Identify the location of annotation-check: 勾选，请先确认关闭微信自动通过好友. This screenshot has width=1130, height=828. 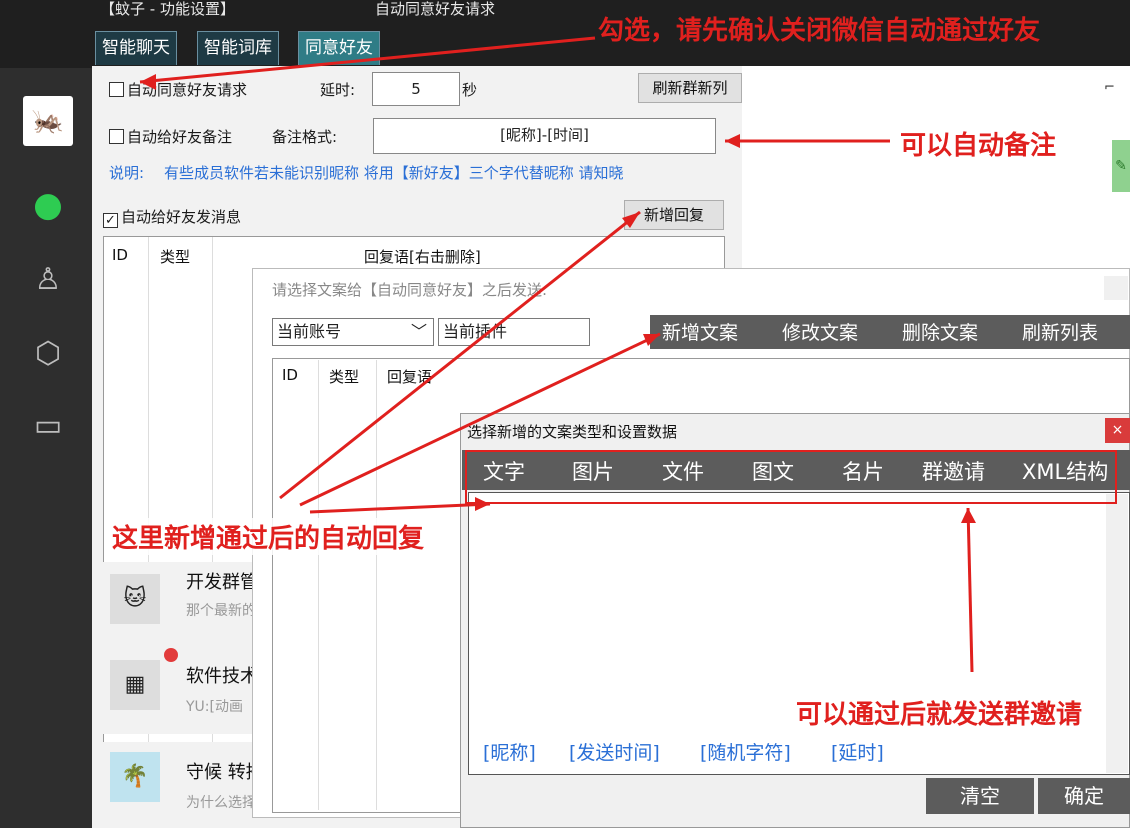
(819, 31).